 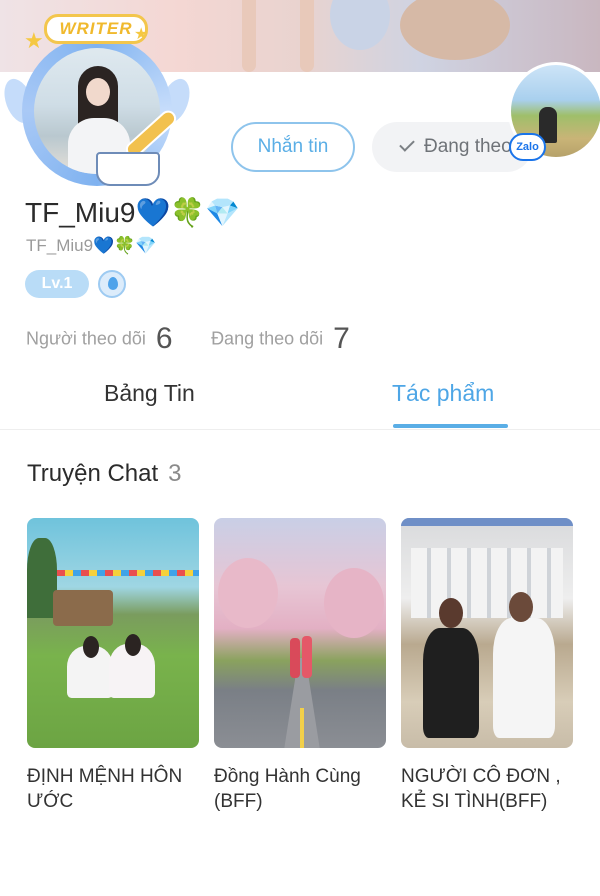 I want to click on followers-label: Người theo dõi, so click(x=86, y=338).